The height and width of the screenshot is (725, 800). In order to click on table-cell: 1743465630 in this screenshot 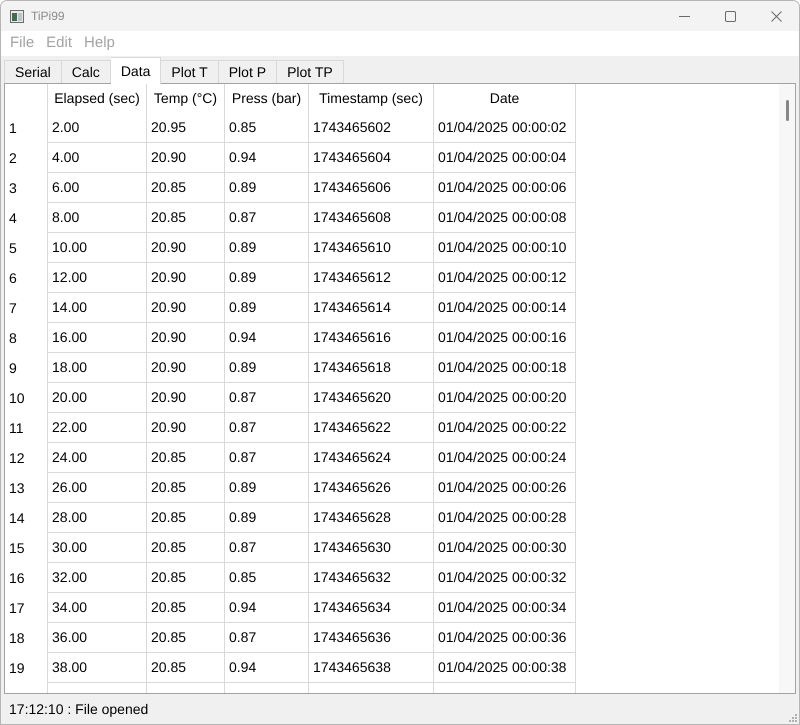, I will do `click(371, 548)`.